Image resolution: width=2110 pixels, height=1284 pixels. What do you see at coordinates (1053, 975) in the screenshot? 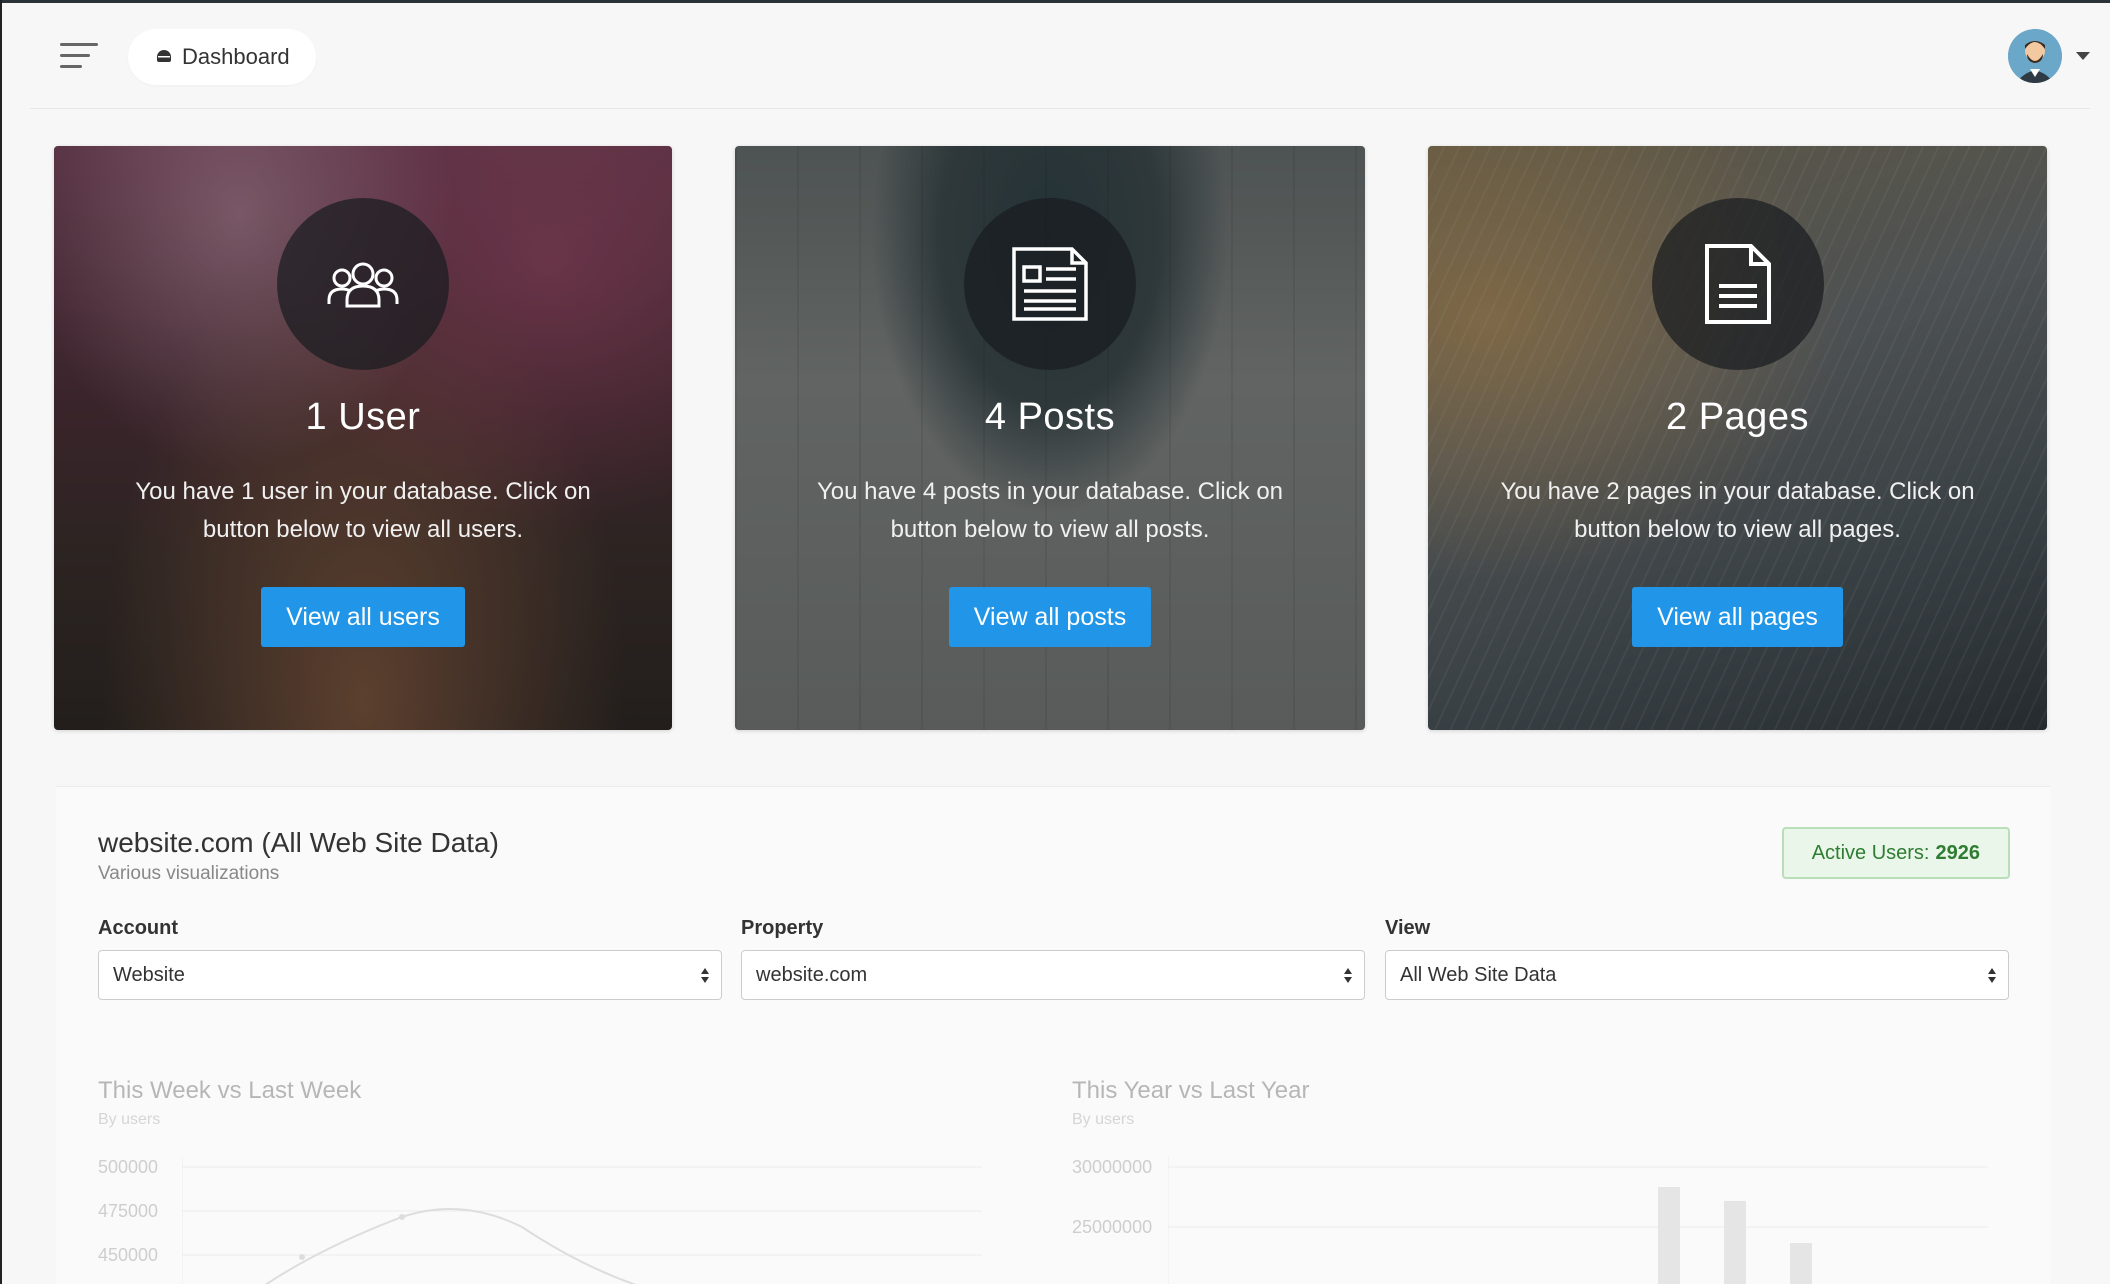
I see `property-select: website.com` at bounding box center [1053, 975].